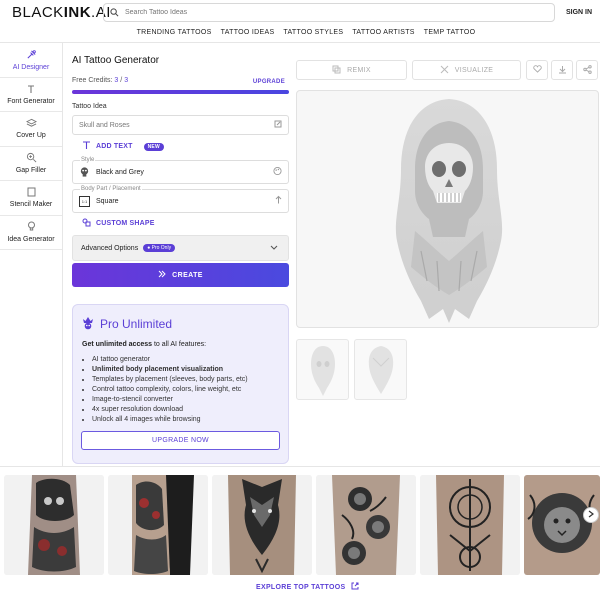 This screenshot has height=600, width=600. I want to click on sidebar-item-label: AI Designer, so click(31, 67).